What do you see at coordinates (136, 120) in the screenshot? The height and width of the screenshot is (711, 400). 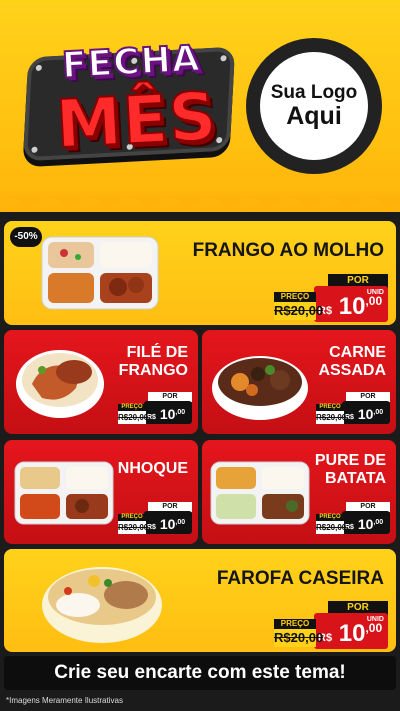 I see `badge-title-line2: MÊS` at bounding box center [136, 120].